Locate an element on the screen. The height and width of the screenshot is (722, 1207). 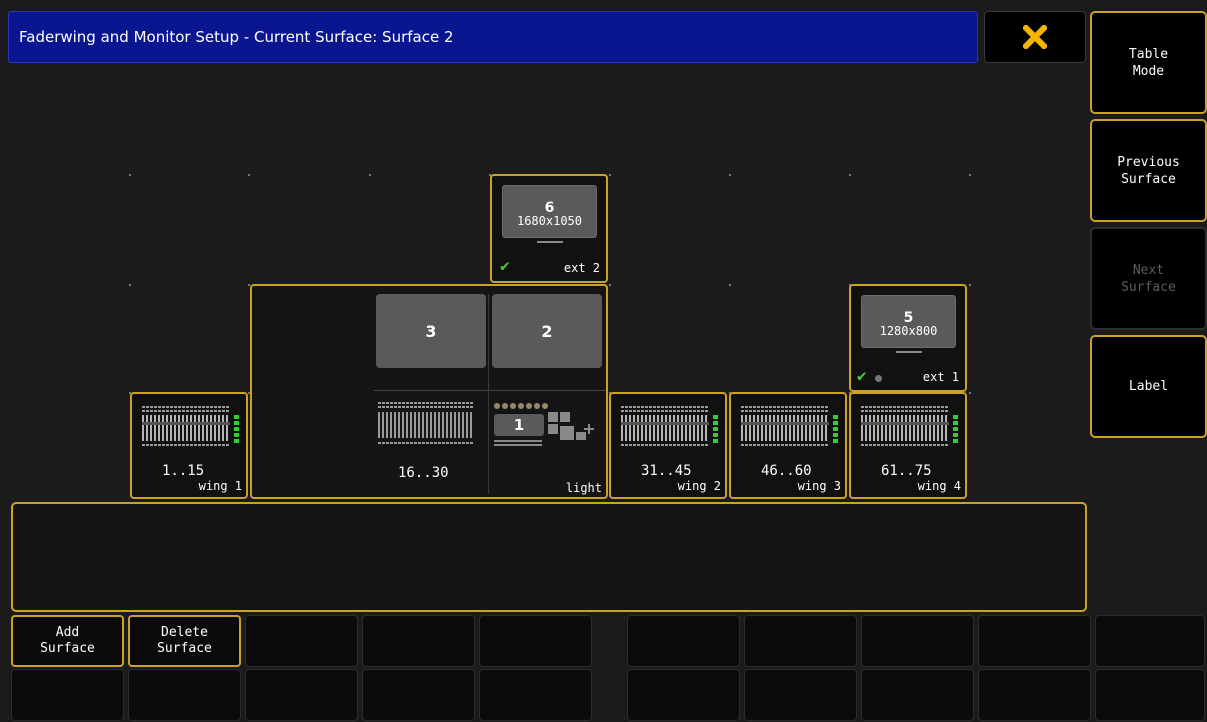
wing-range: 46..60 is located at coordinates (786, 471).